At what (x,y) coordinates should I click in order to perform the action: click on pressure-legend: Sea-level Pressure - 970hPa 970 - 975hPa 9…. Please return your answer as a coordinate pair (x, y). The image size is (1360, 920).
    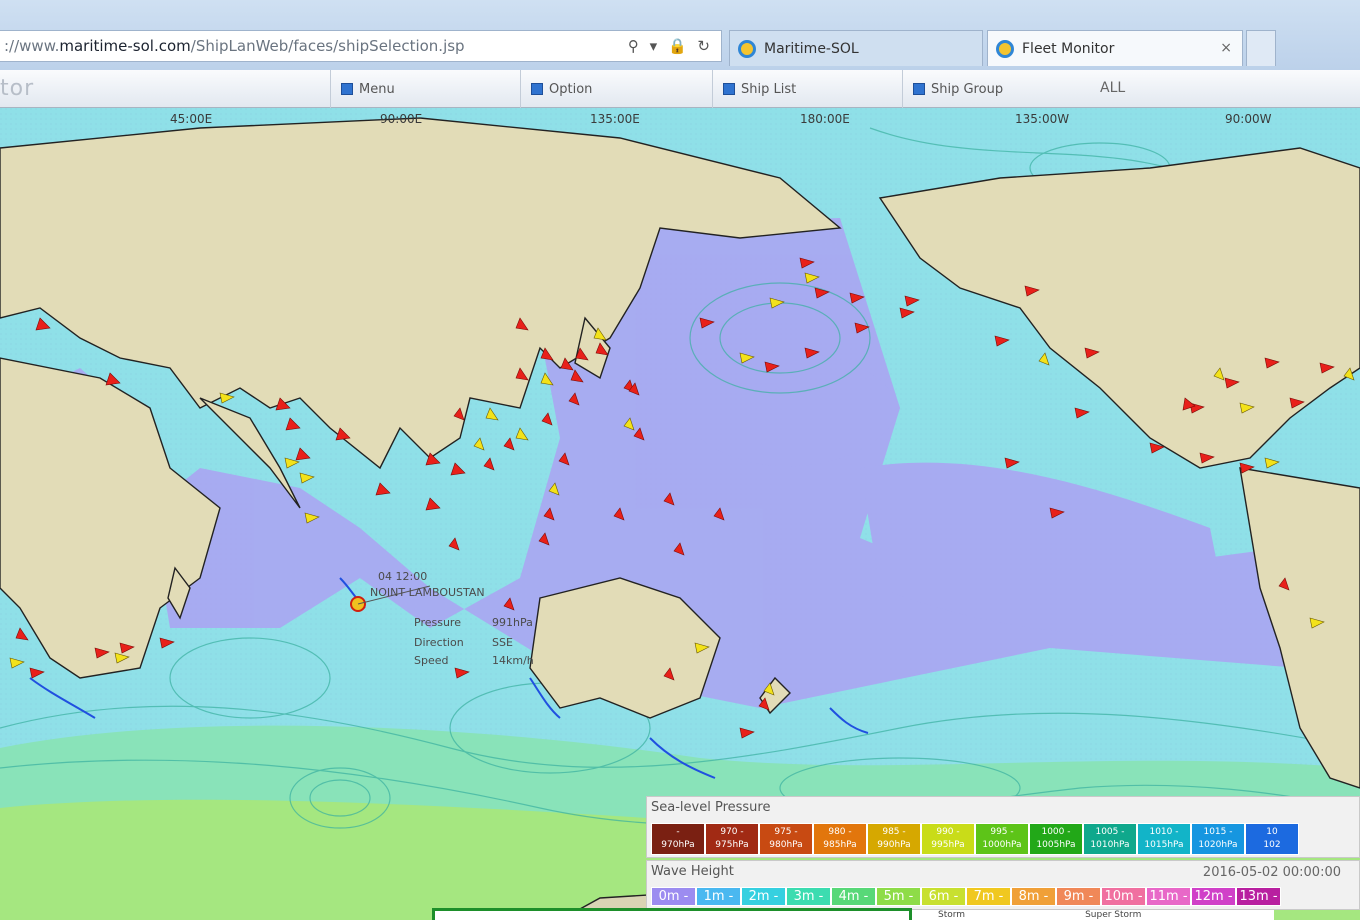
    Looking at the image, I should click on (1003, 827).